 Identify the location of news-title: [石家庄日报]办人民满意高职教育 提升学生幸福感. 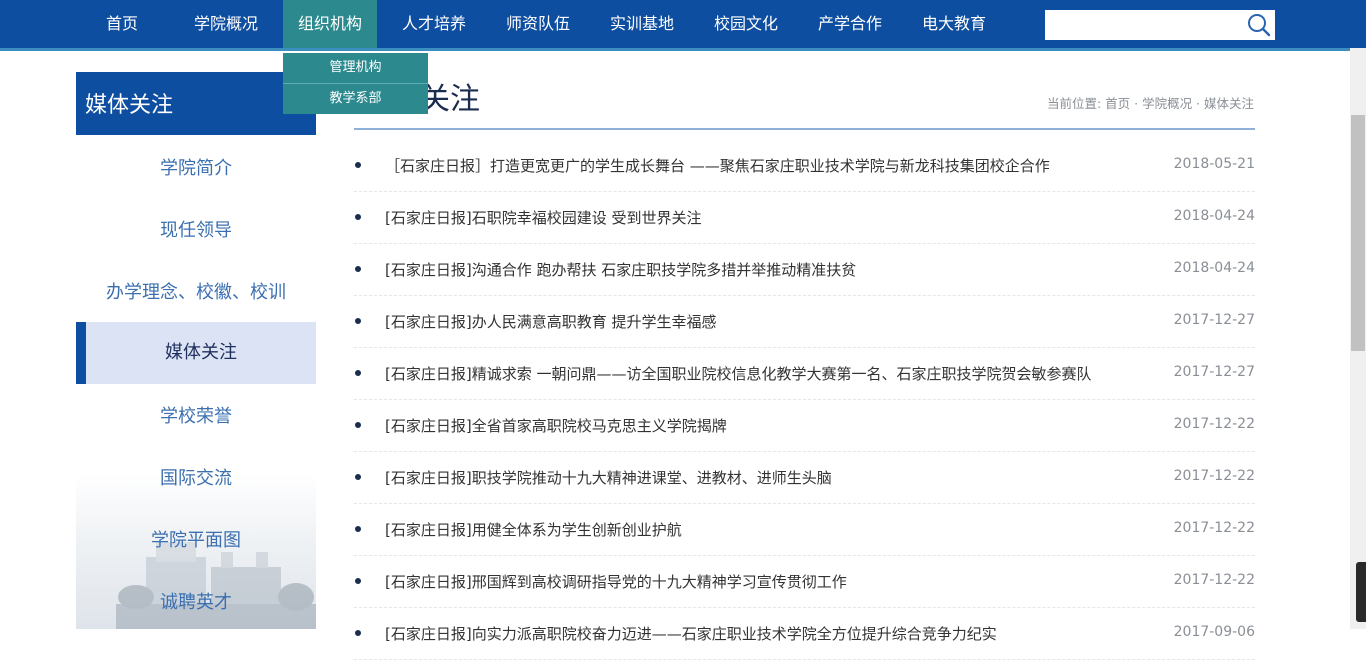
(550, 321).